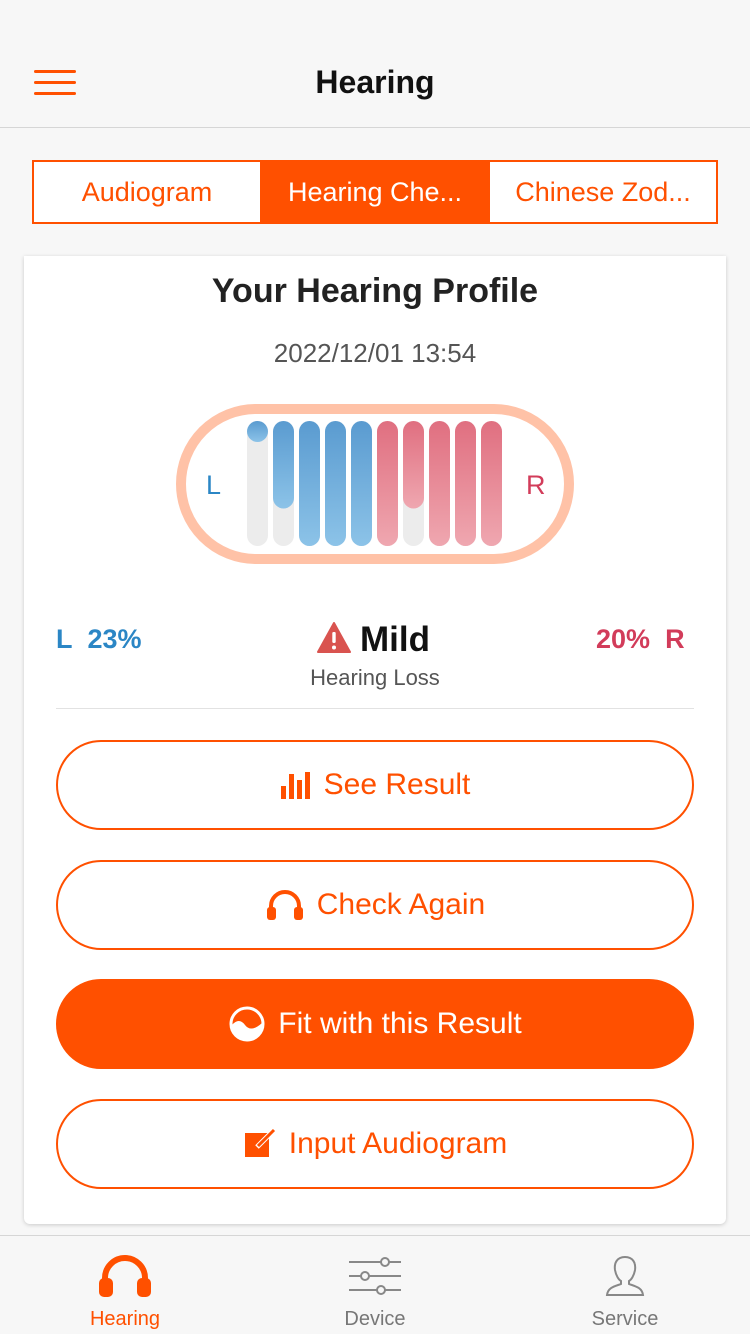  I want to click on check-again-label: Check Again, so click(401, 904).